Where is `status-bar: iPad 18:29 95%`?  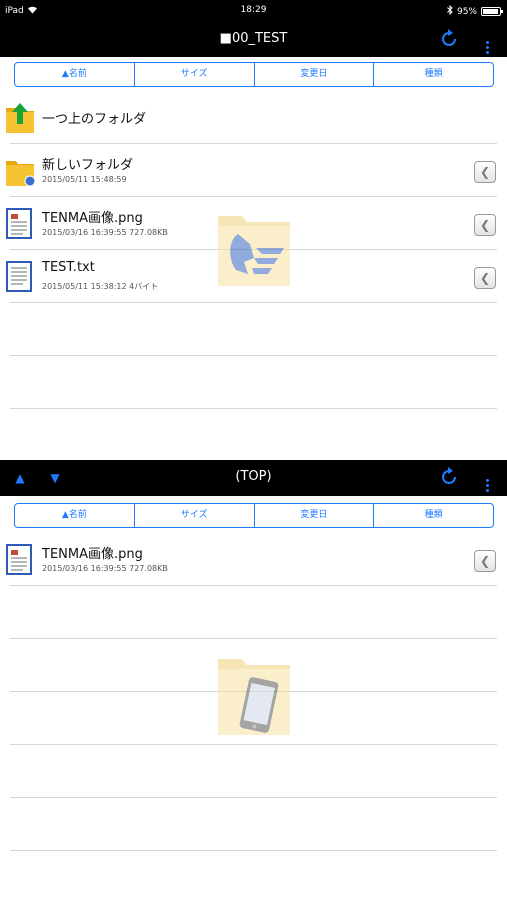
status-bar: iPad 18:29 95% is located at coordinates (253, 11).